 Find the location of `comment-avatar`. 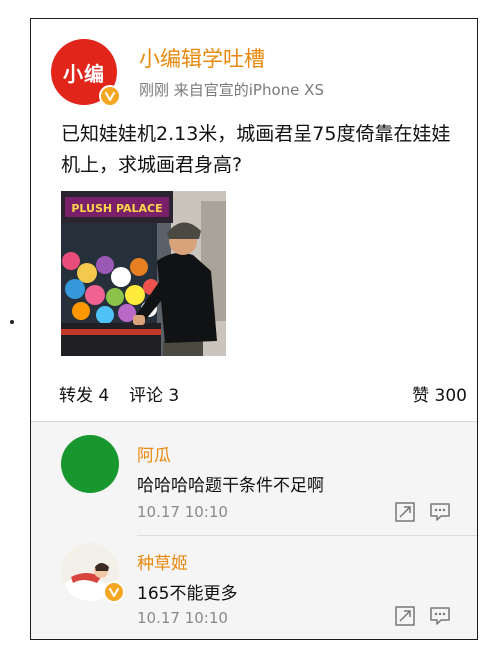

comment-avatar is located at coordinates (90, 464).